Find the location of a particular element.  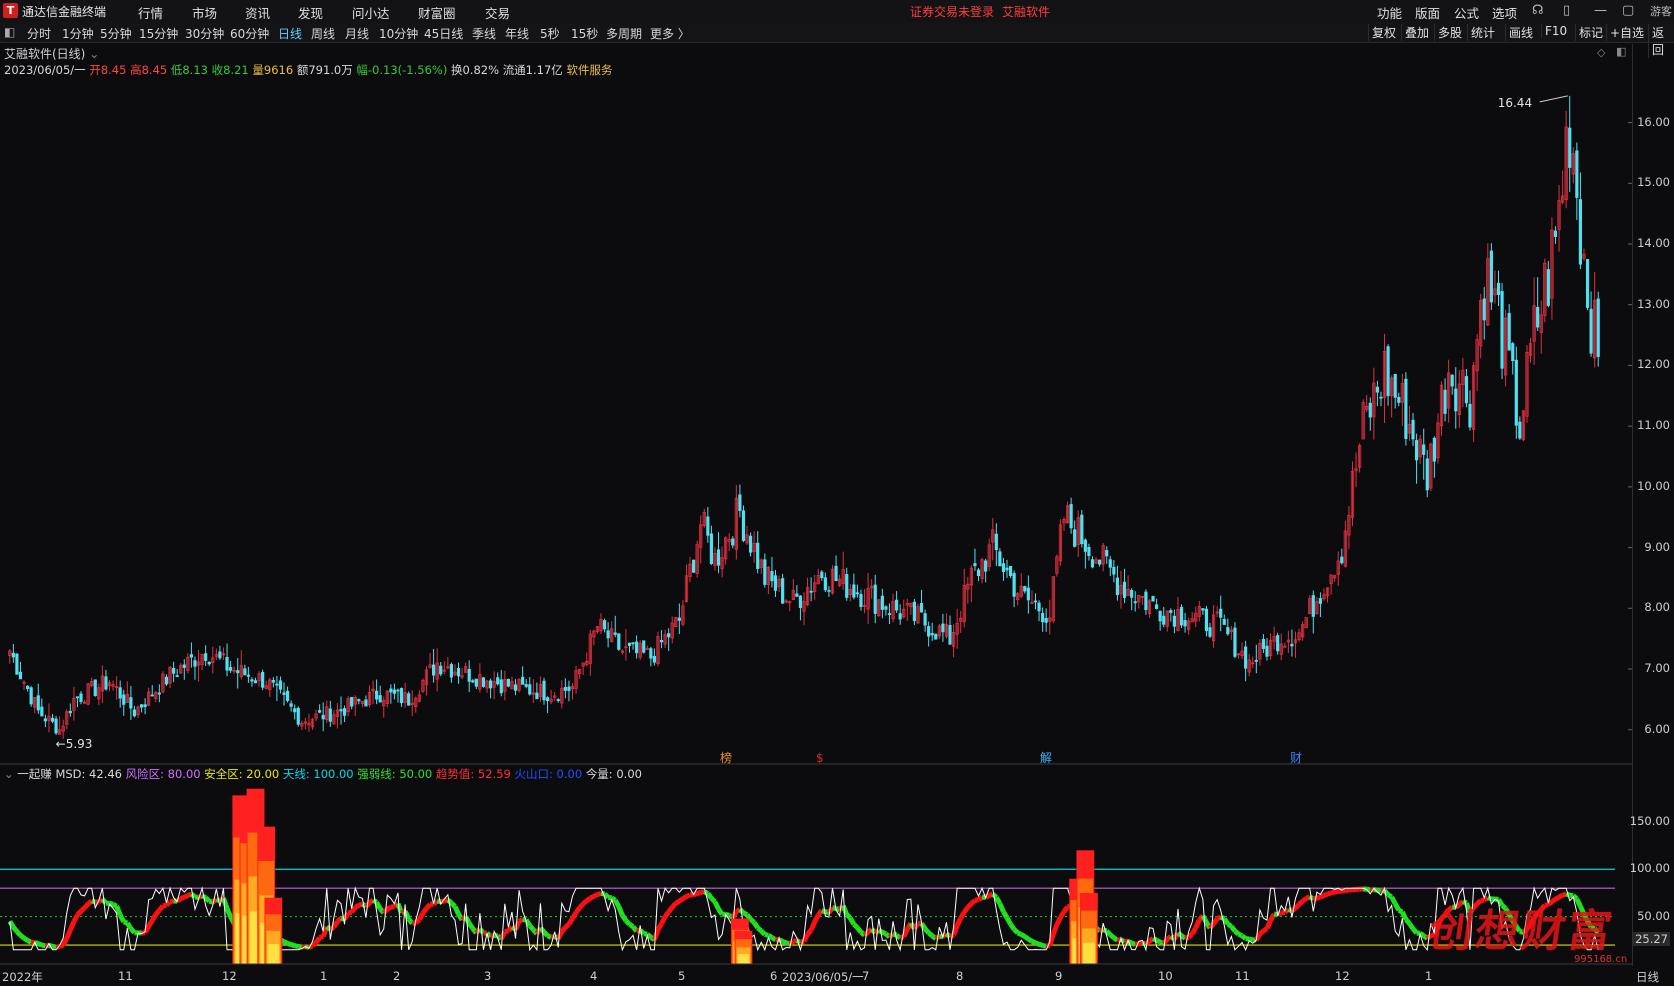

menu-news: 资讯 is located at coordinates (257, 12).